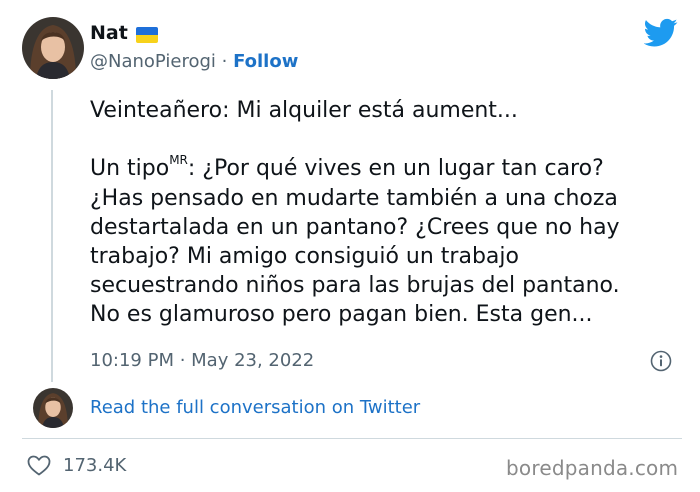 This screenshot has width=700, height=492. What do you see at coordinates (352, 438) in the screenshot?
I see `divider` at bounding box center [352, 438].